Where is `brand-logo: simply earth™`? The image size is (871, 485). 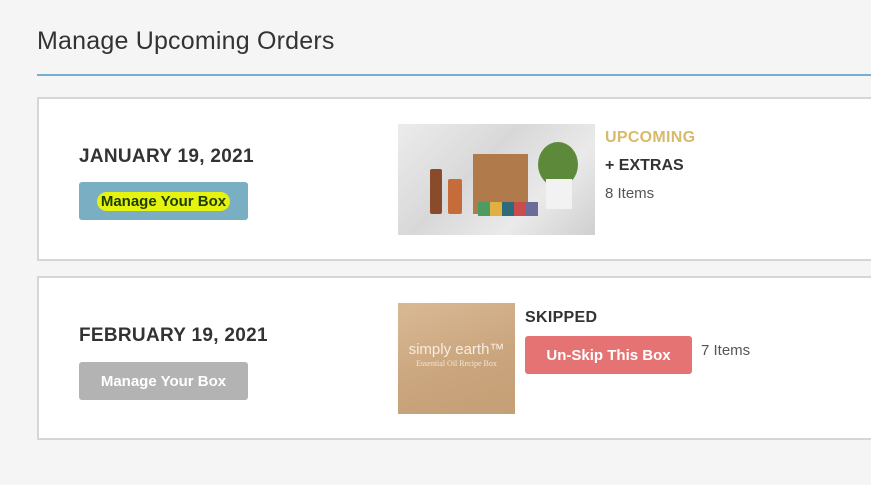
brand-logo: simply earth™ is located at coordinates (456, 349).